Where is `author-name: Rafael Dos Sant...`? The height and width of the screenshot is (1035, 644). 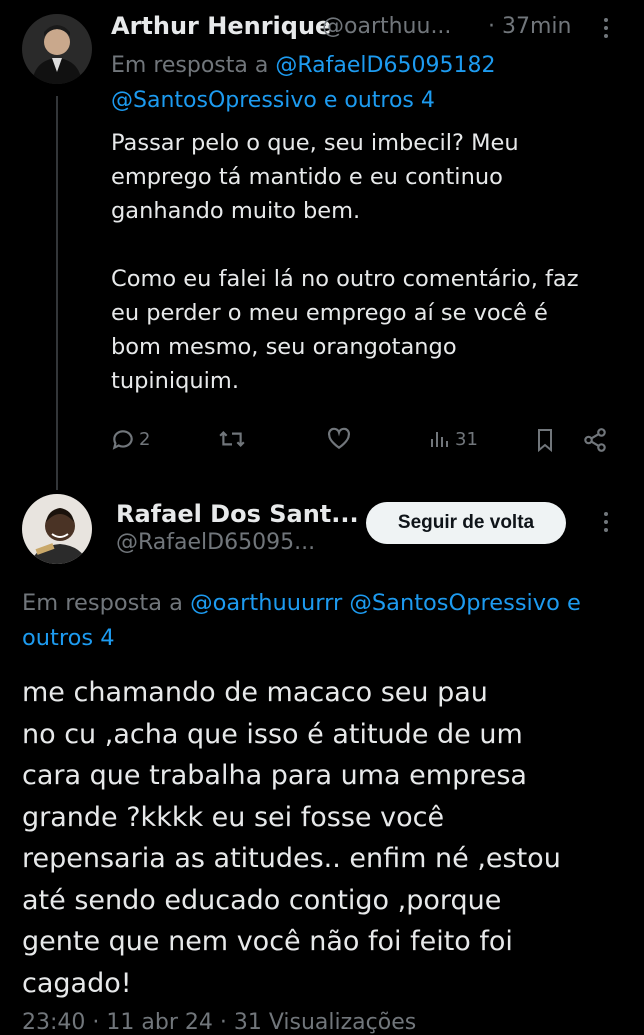 author-name: Rafael Dos Sant... is located at coordinates (237, 514).